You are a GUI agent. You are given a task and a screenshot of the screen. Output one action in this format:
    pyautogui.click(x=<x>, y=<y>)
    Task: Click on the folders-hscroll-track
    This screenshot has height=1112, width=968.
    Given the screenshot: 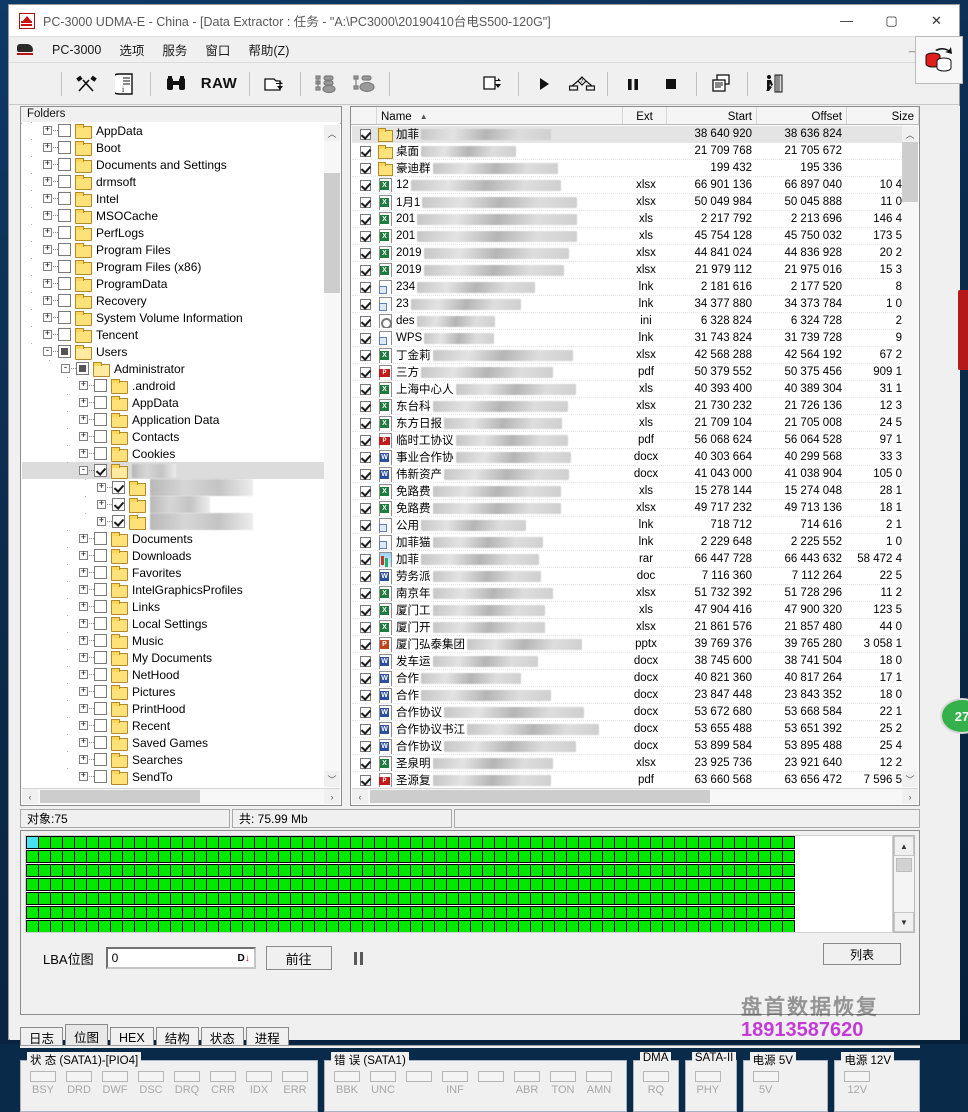 What is the action you would take?
    pyautogui.click(x=181, y=796)
    